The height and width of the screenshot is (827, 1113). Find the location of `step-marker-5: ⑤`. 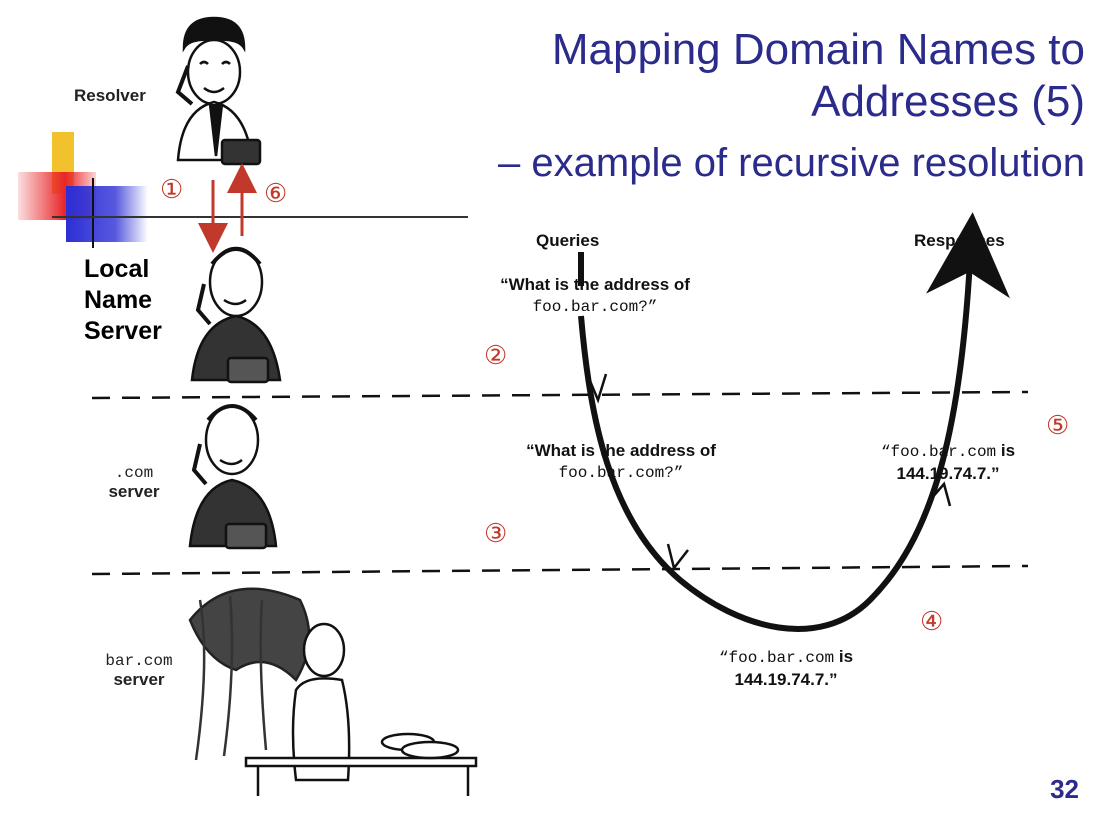

step-marker-5: ⑤ is located at coordinates (1058, 425).